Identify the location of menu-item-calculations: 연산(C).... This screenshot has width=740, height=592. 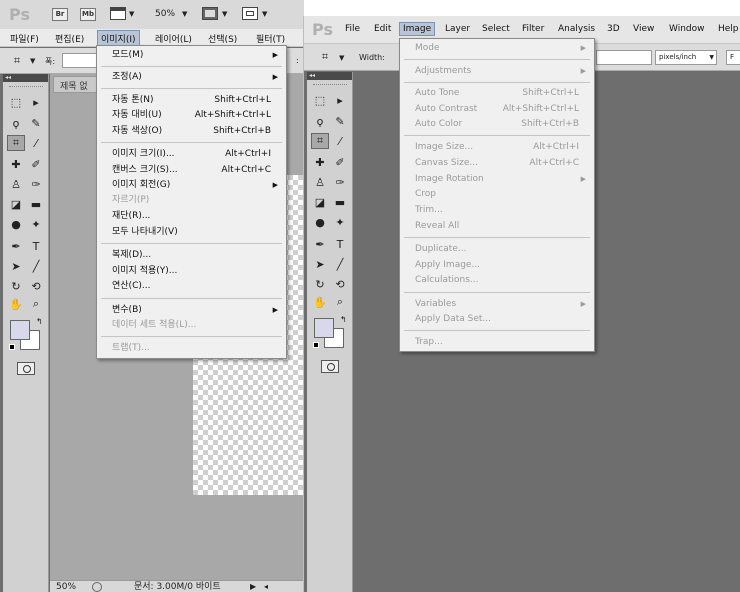
(191, 286).